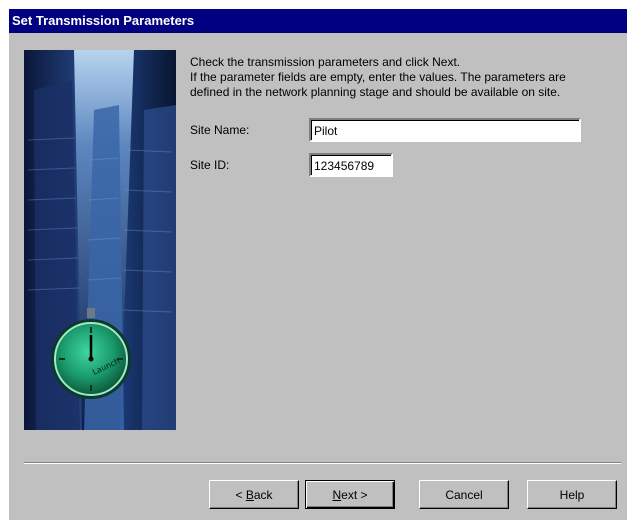 Image resolution: width=627 pixels, height=520 pixels. Describe the element at coordinates (354, 494) in the screenshot. I see `next-button-suffix: ext >` at that location.